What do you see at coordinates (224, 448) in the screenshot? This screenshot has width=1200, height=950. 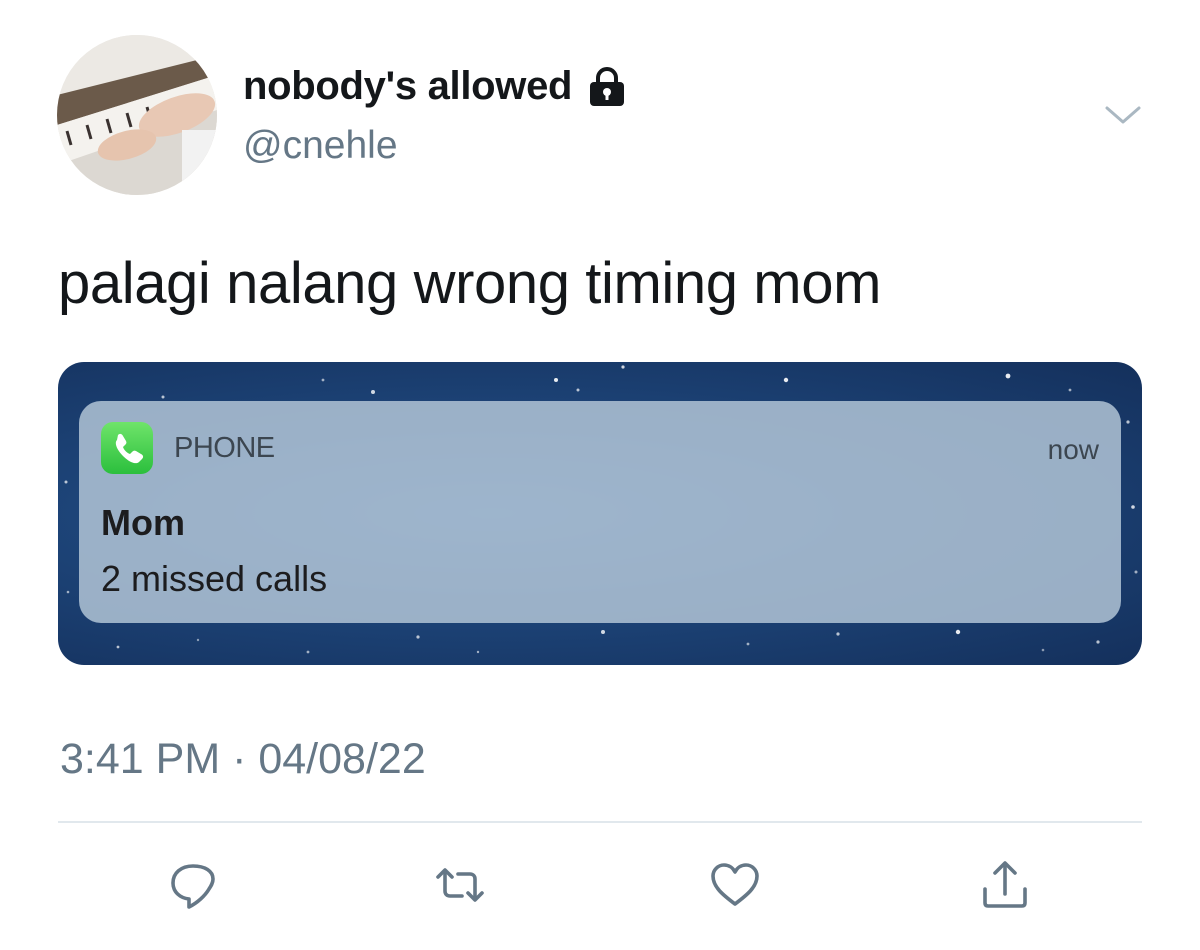 I see `notification-app-name: PHONE` at bounding box center [224, 448].